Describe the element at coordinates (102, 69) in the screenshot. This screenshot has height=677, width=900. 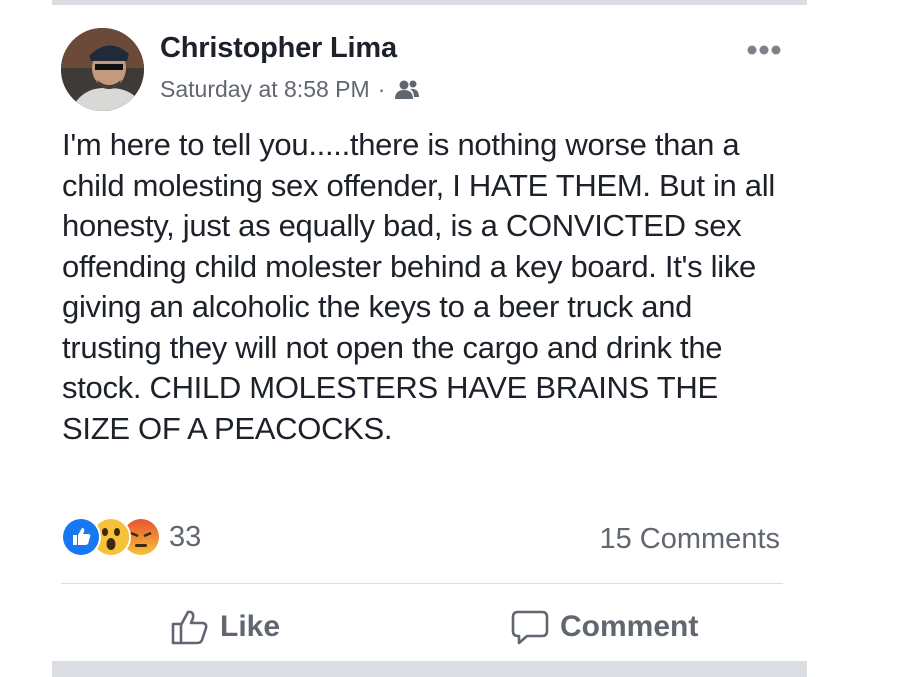
I see `avatar` at that location.